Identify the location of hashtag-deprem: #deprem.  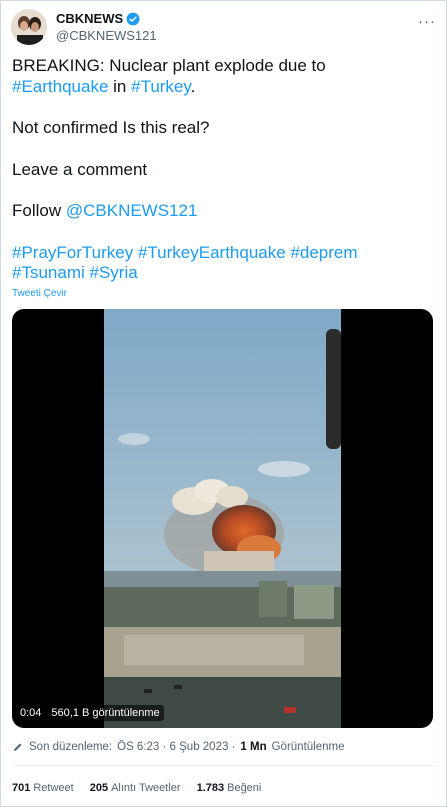
(323, 252).